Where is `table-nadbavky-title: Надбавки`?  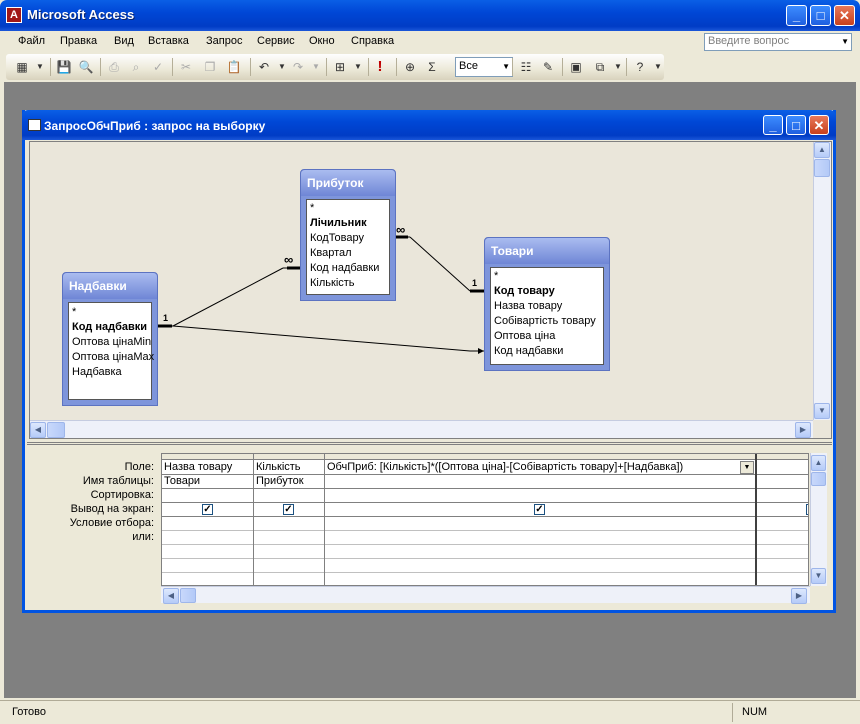 table-nadbavky-title: Надбавки is located at coordinates (110, 286).